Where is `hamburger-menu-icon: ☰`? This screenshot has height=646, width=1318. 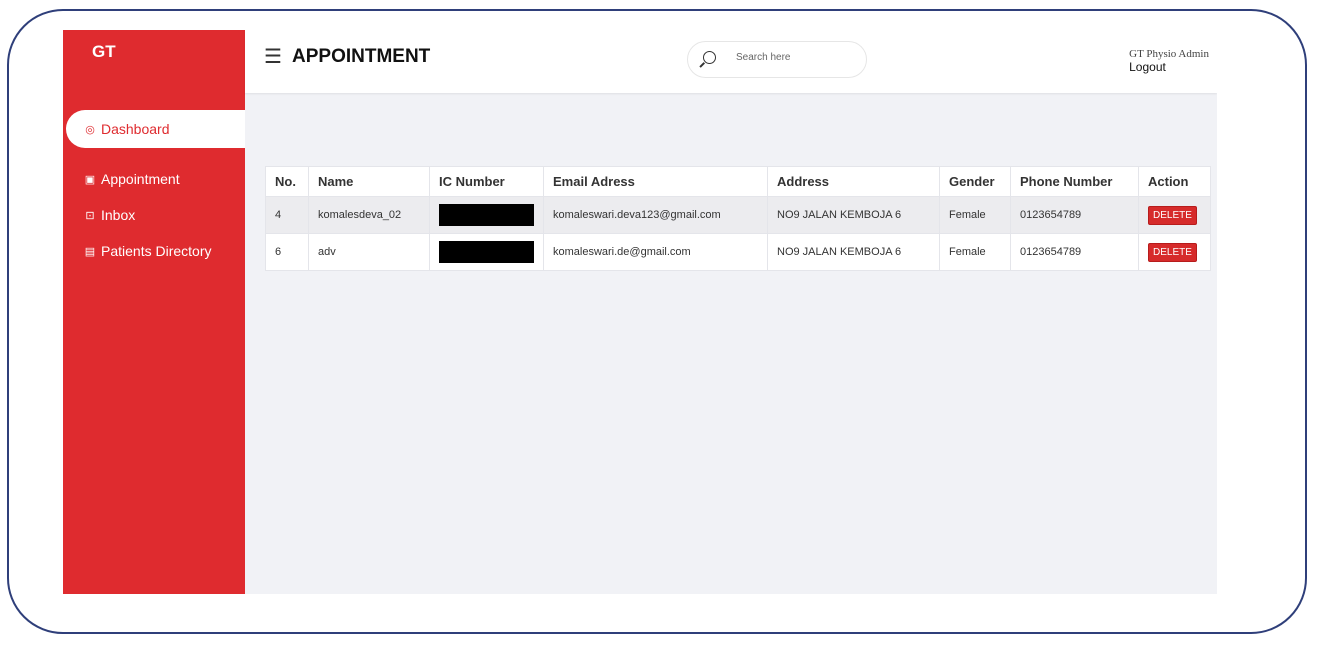
hamburger-menu-icon: ☰ is located at coordinates (273, 57).